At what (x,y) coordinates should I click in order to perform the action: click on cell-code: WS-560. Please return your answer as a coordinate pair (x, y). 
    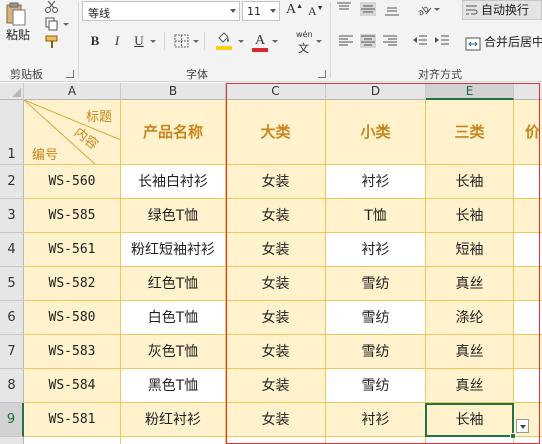
    Looking at the image, I should click on (72, 182).